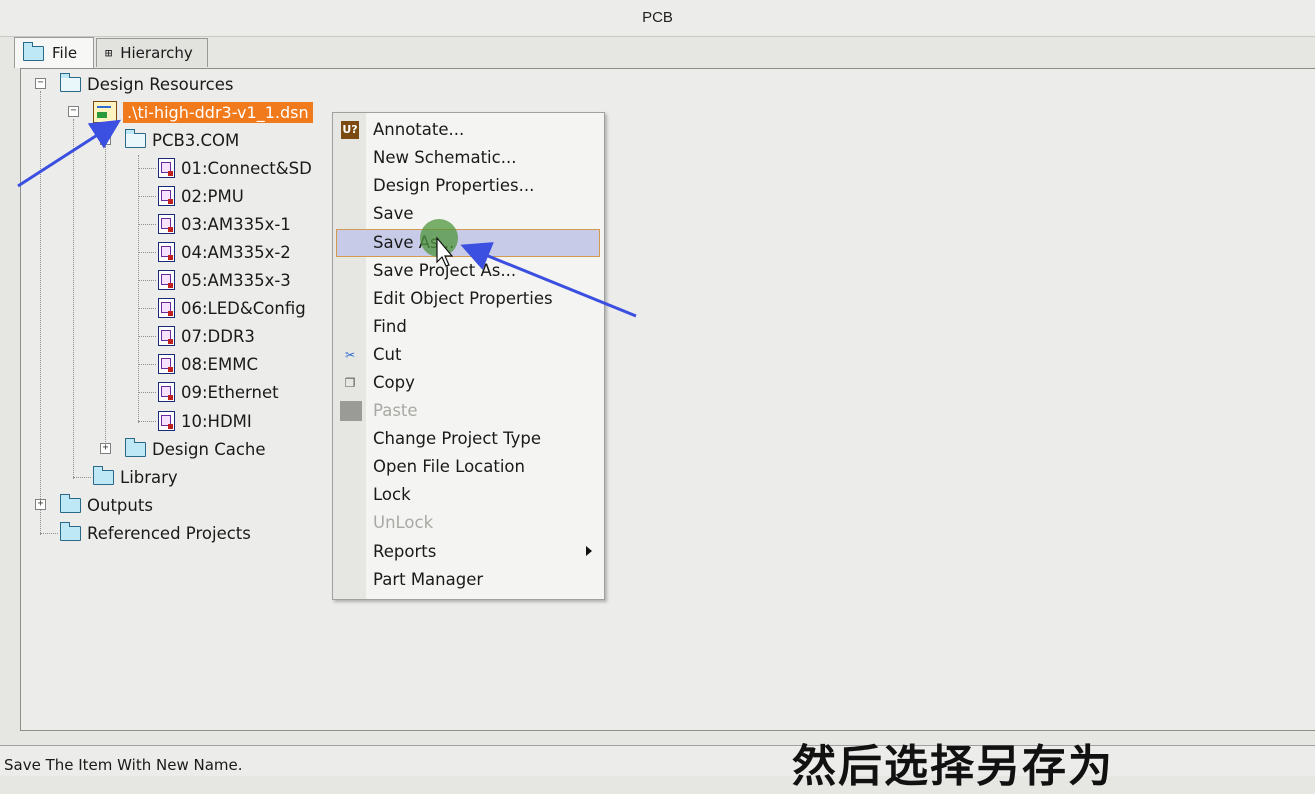  What do you see at coordinates (236, 252) in the screenshot?
I see `tree-label: 04:AM335x-2` at bounding box center [236, 252].